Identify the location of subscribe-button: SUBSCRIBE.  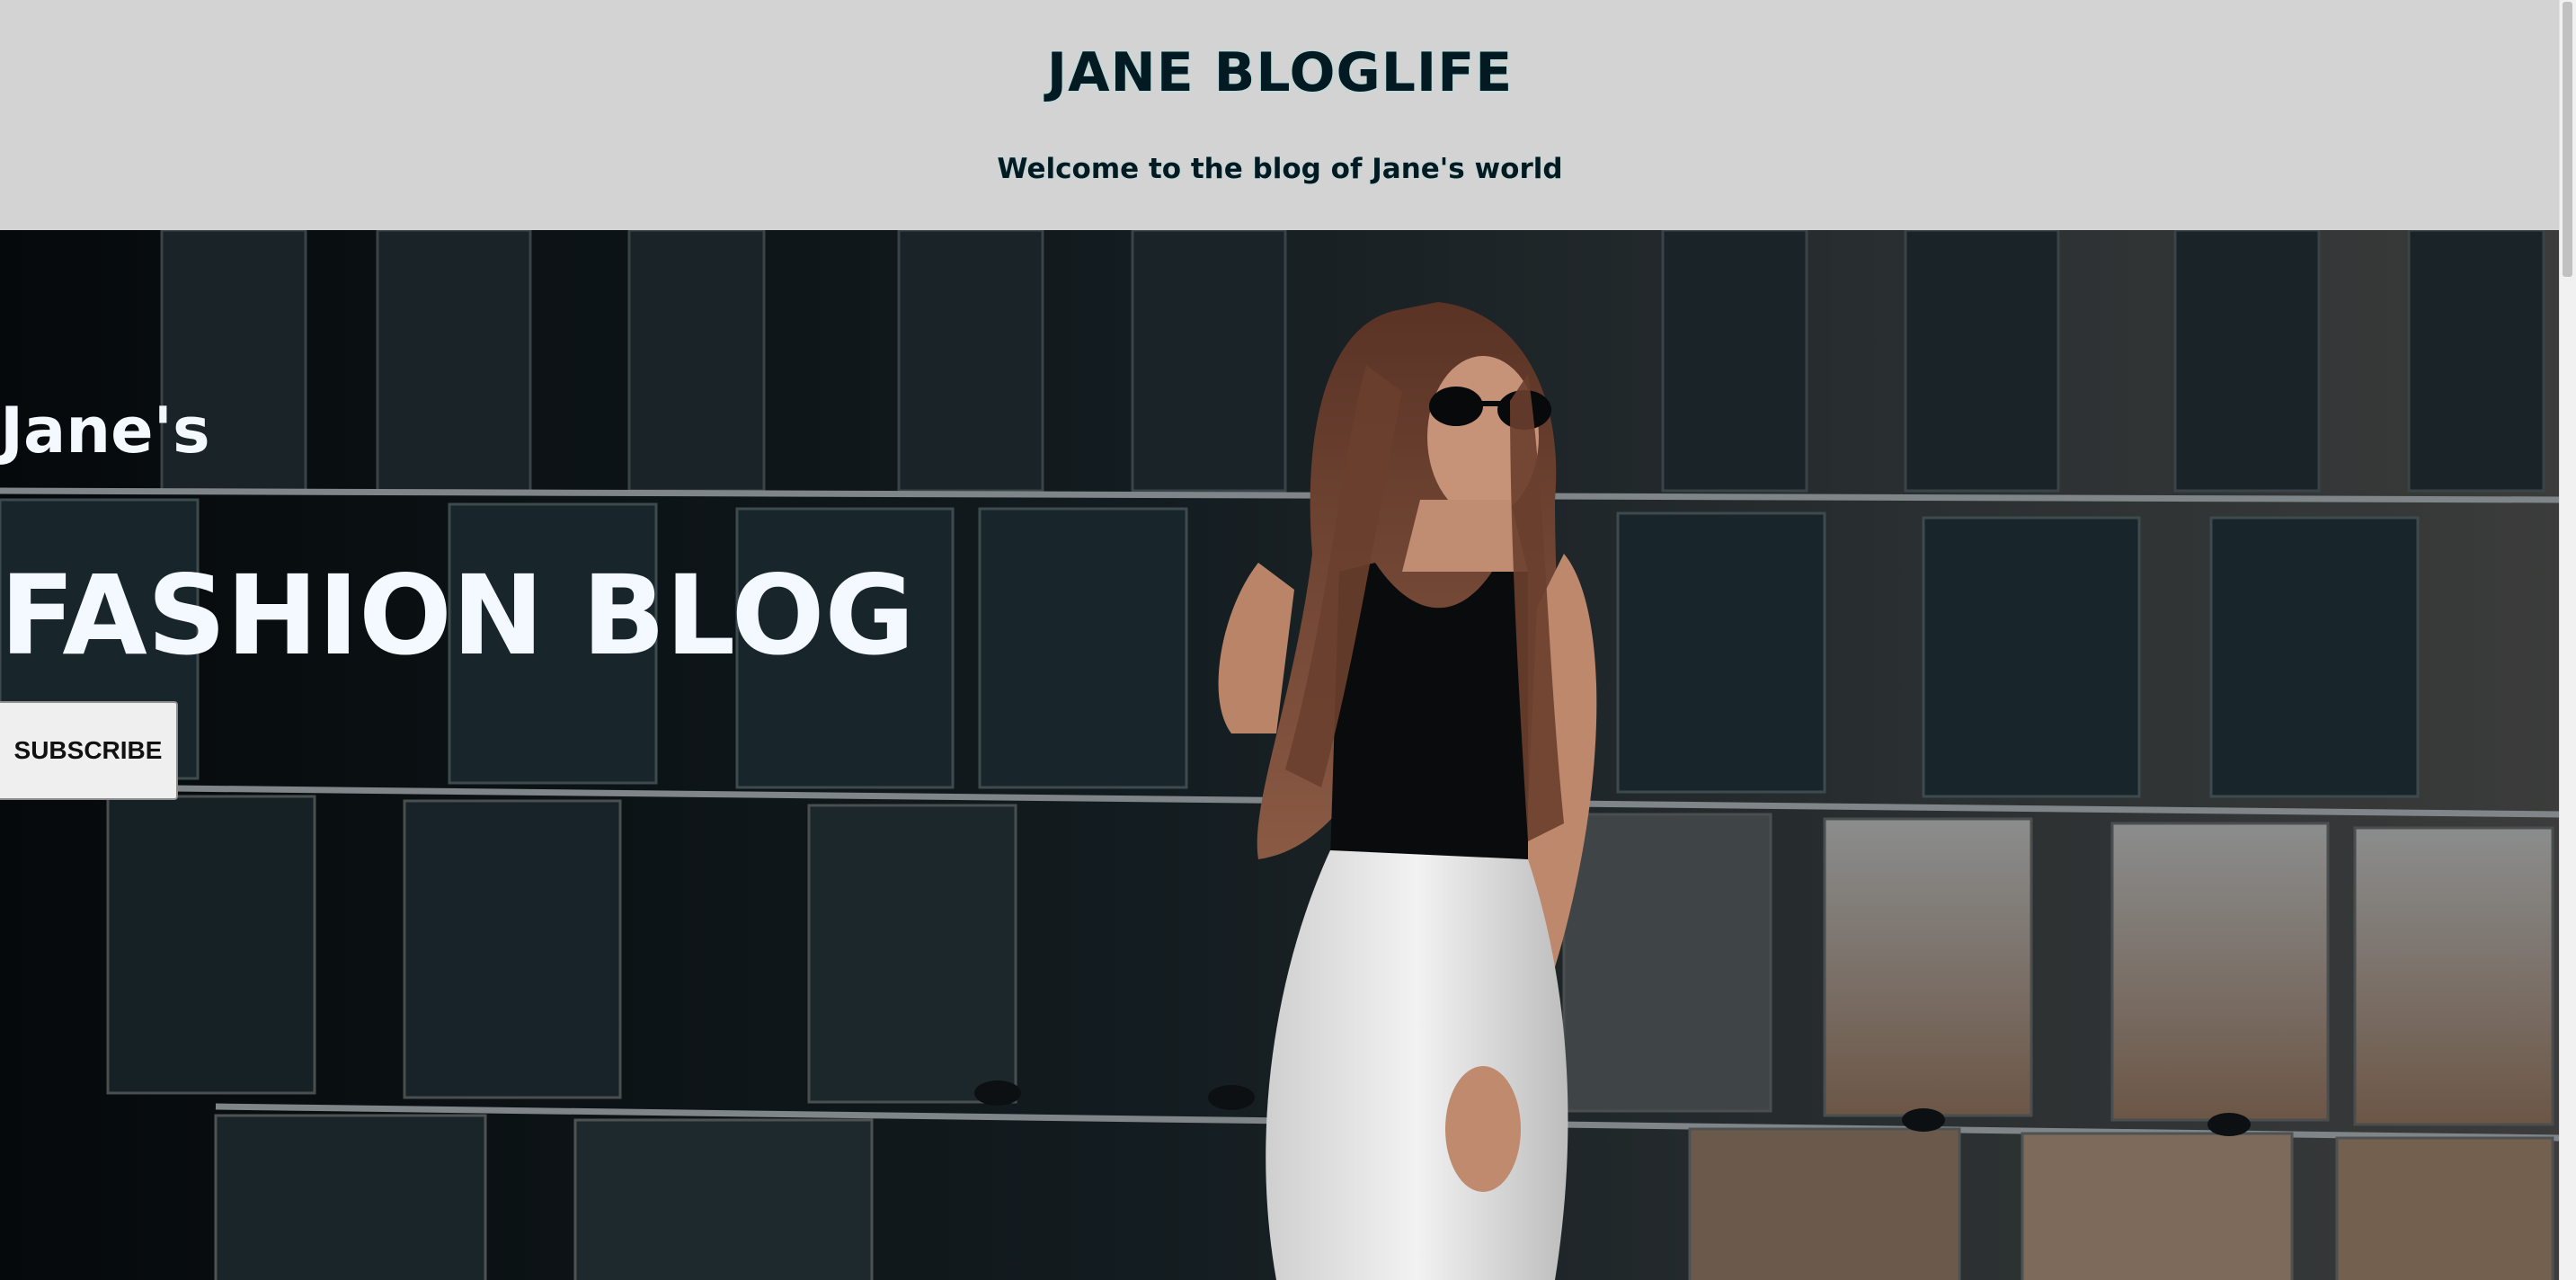
(89, 750).